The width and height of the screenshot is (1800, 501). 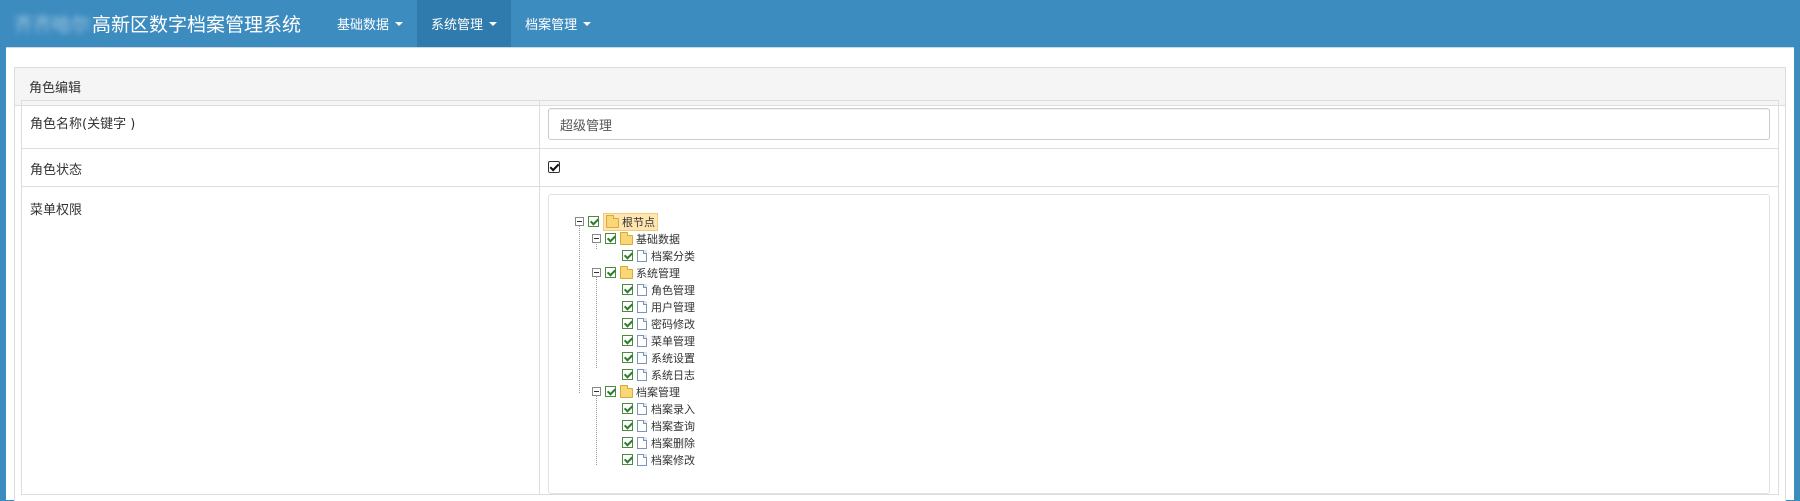 I want to click on nav-basic-data-label: 基础数据, so click(x=363, y=25).